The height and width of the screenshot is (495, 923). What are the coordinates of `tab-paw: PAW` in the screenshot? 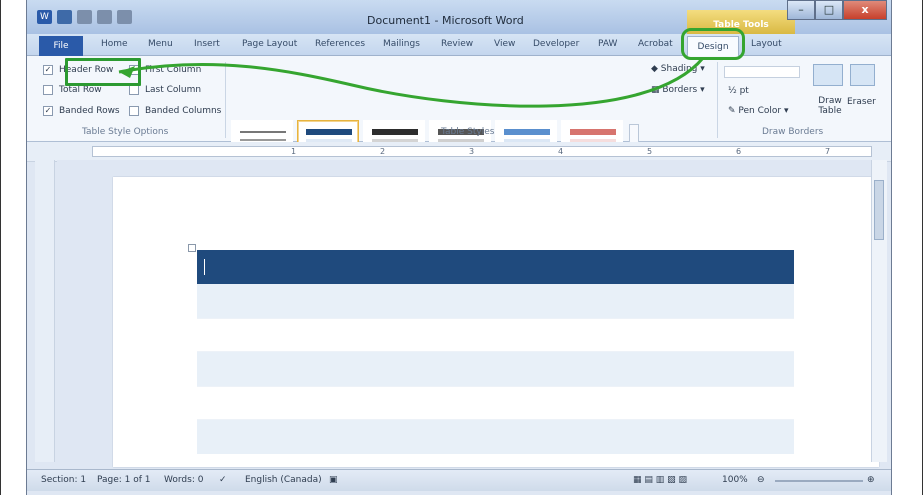 It's located at (607, 44).